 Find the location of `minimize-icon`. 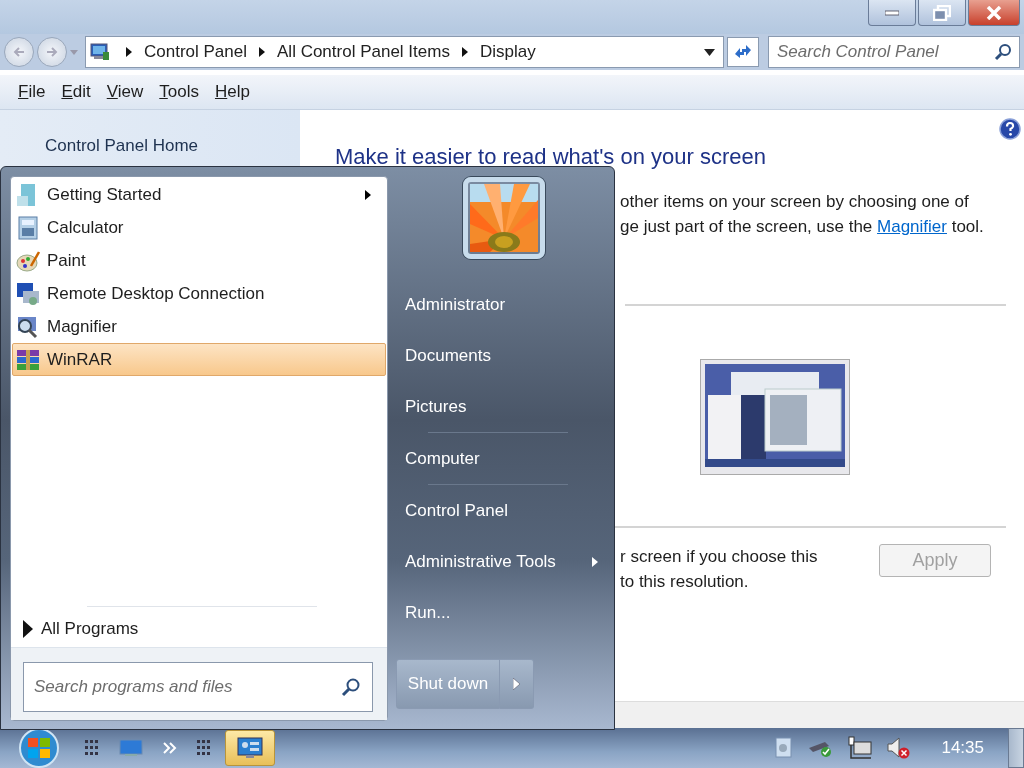

minimize-icon is located at coordinates (892, 12).